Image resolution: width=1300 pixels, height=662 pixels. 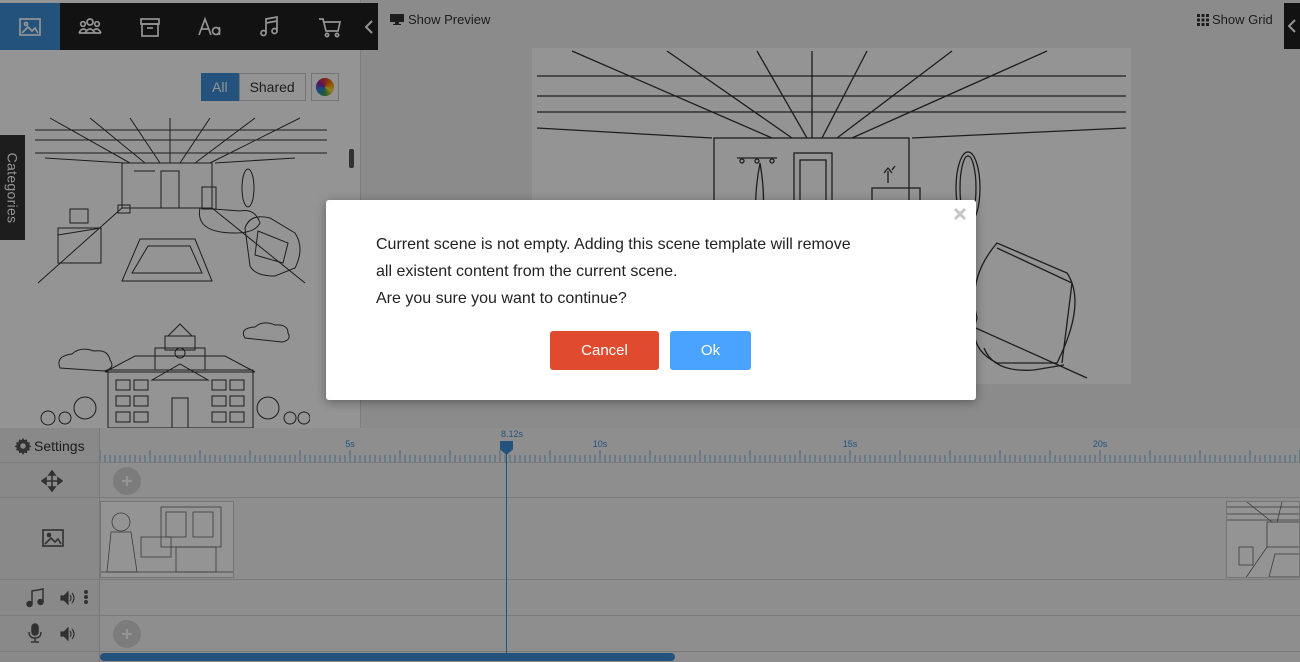 What do you see at coordinates (710, 350) in the screenshot?
I see `ok-button: Ok` at bounding box center [710, 350].